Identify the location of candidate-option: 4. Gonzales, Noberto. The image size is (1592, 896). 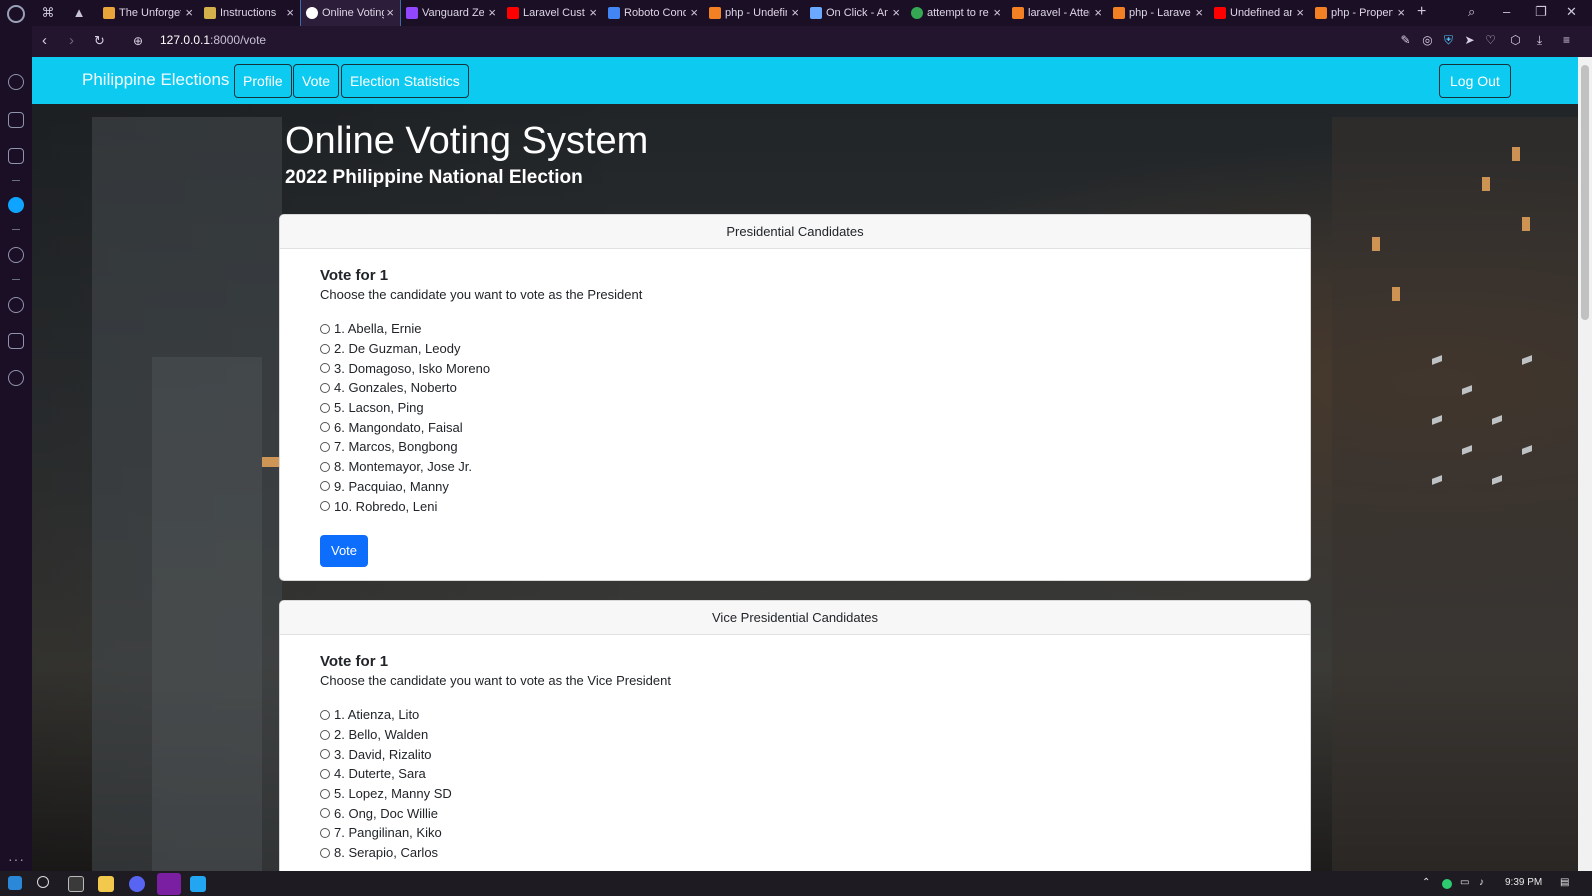
(795, 388).